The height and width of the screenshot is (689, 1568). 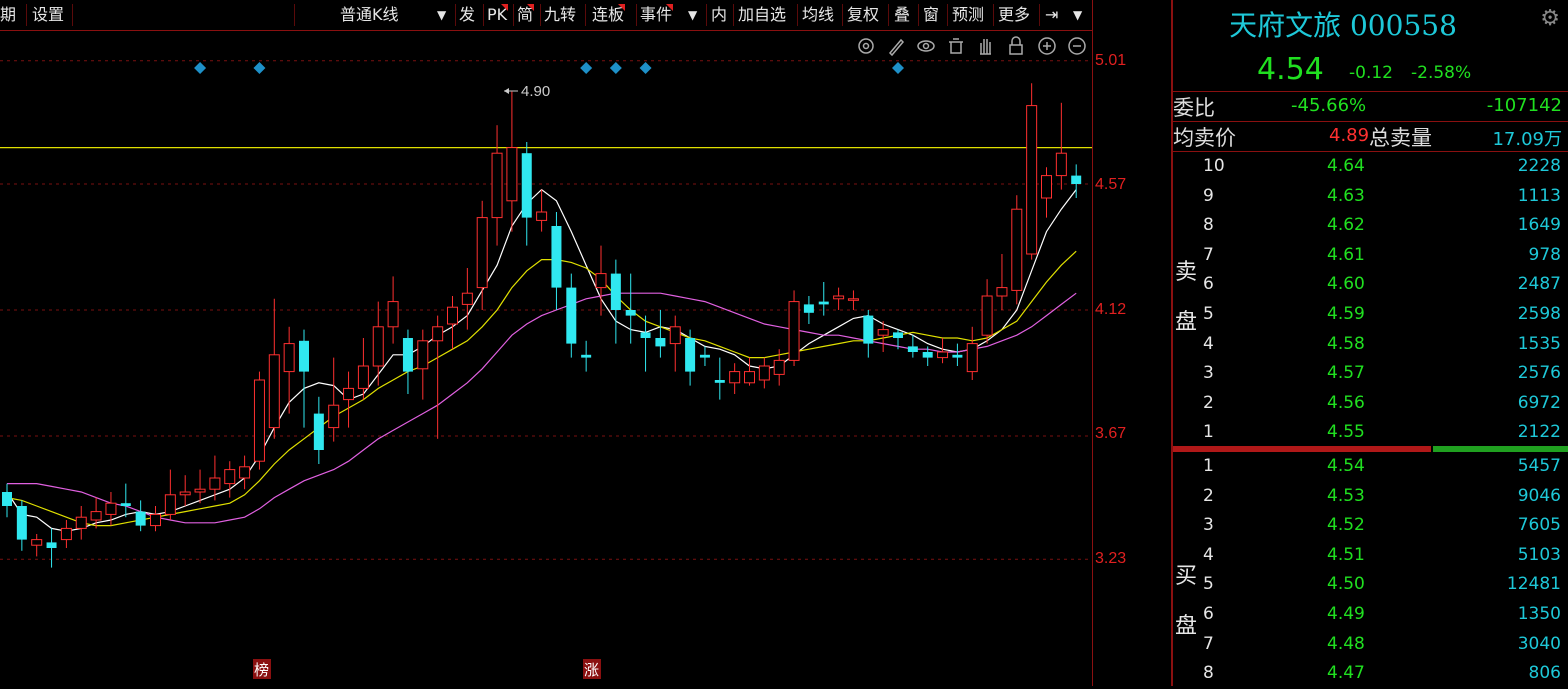 What do you see at coordinates (1047, 46) in the screenshot?
I see `zoom-in-icon` at bounding box center [1047, 46].